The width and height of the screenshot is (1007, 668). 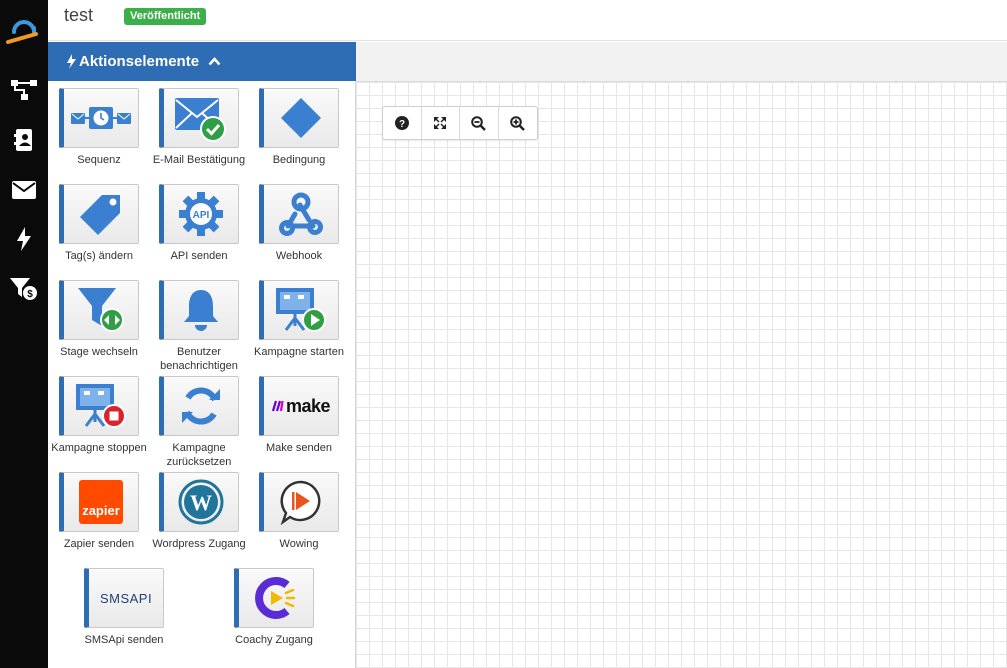 What do you see at coordinates (299, 544) in the screenshot?
I see `tile-label: Wowing` at bounding box center [299, 544].